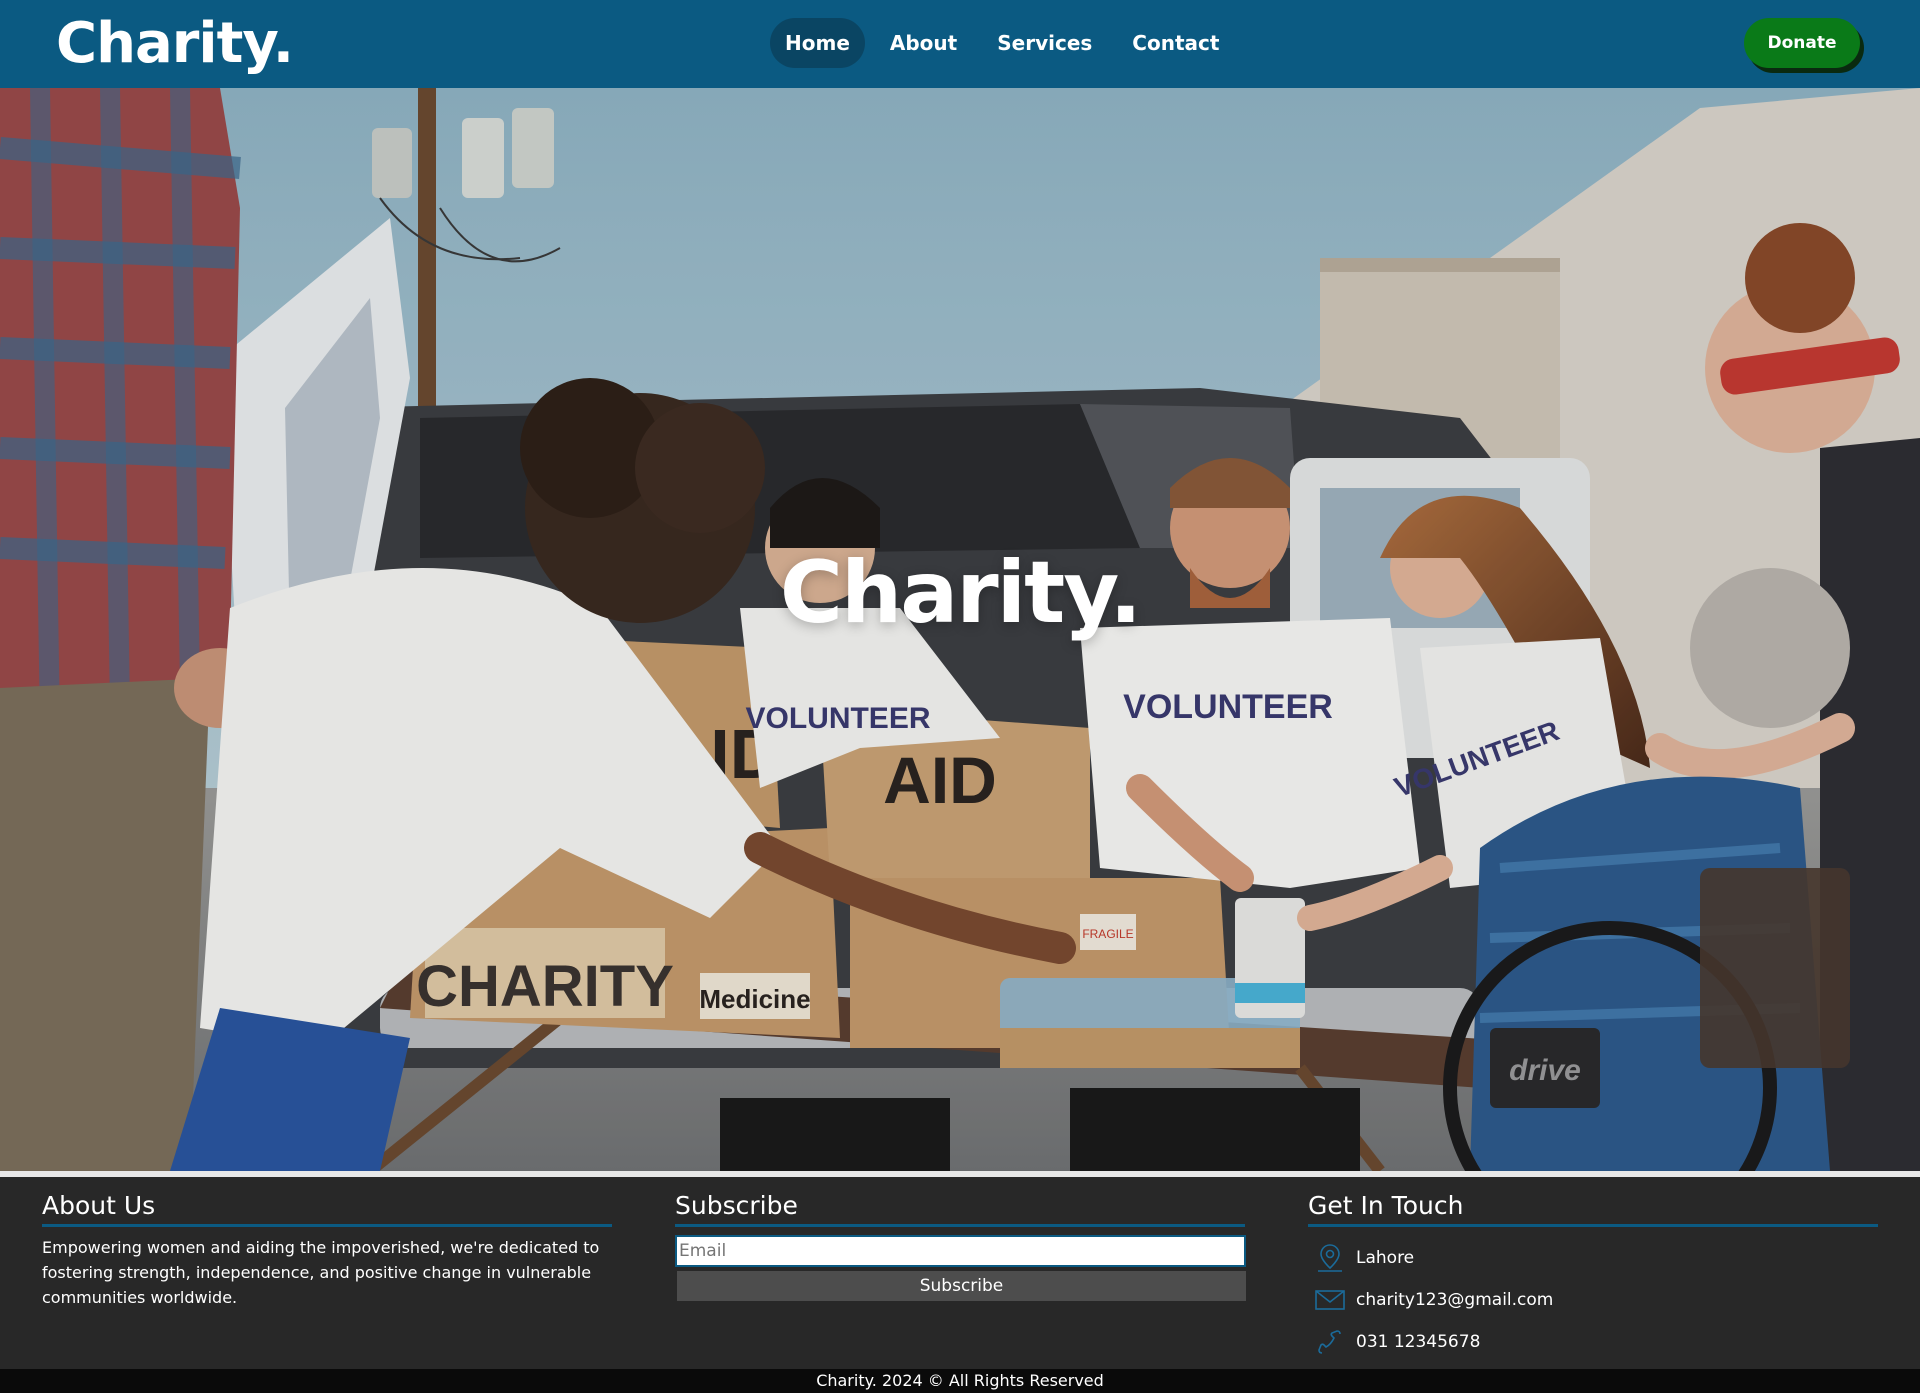 This screenshot has width=1920, height=1393. I want to click on location-pin-icon, so click(1330, 1258).